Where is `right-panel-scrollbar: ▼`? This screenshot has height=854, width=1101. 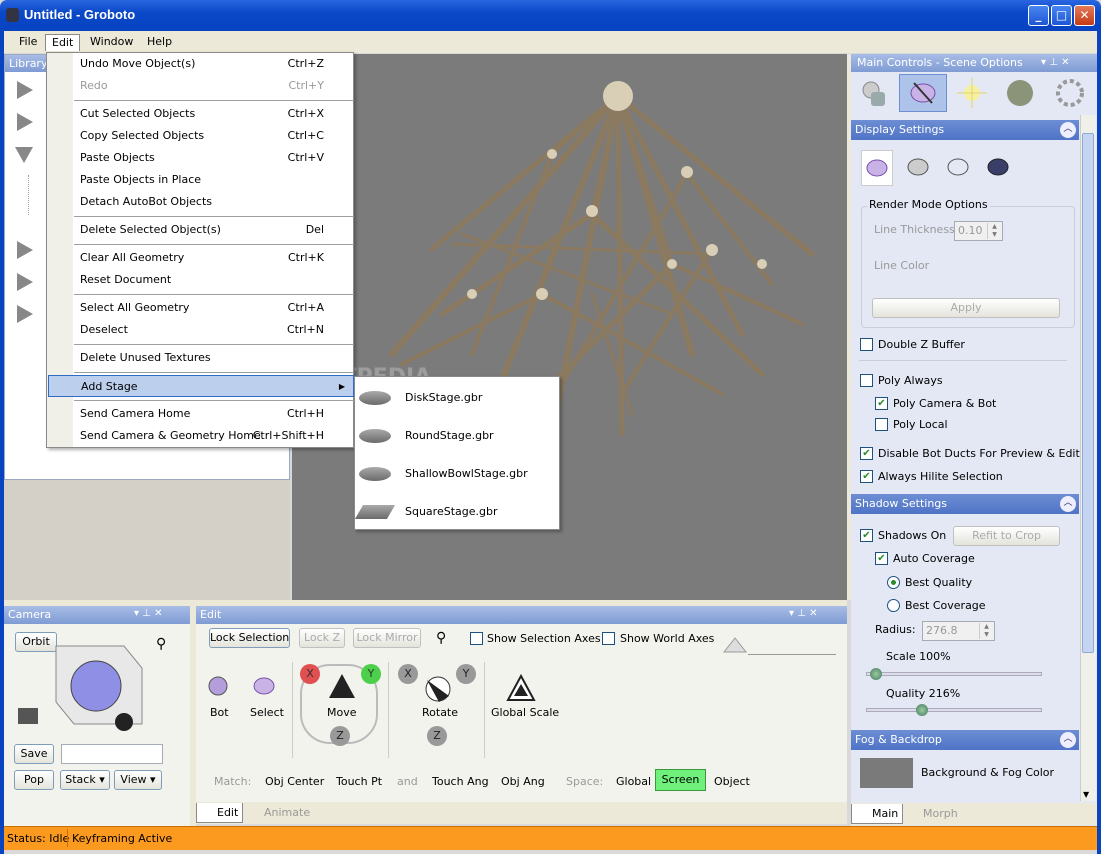 right-panel-scrollbar: ▼ is located at coordinates (1088, 458).